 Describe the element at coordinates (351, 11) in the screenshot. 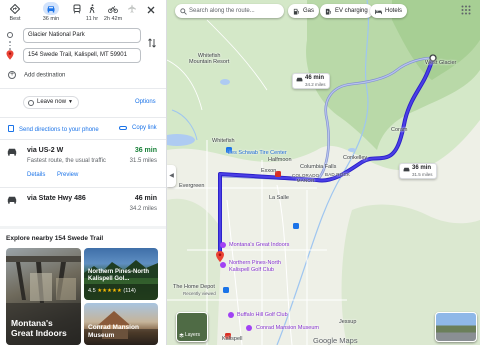

I see `chip-label: EV charging` at that location.